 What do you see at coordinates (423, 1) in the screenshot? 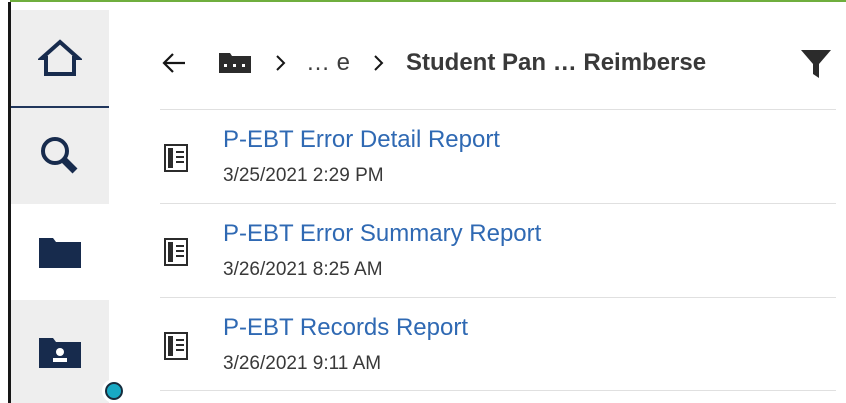
I see `top-accent-line` at bounding box center [423, 1].